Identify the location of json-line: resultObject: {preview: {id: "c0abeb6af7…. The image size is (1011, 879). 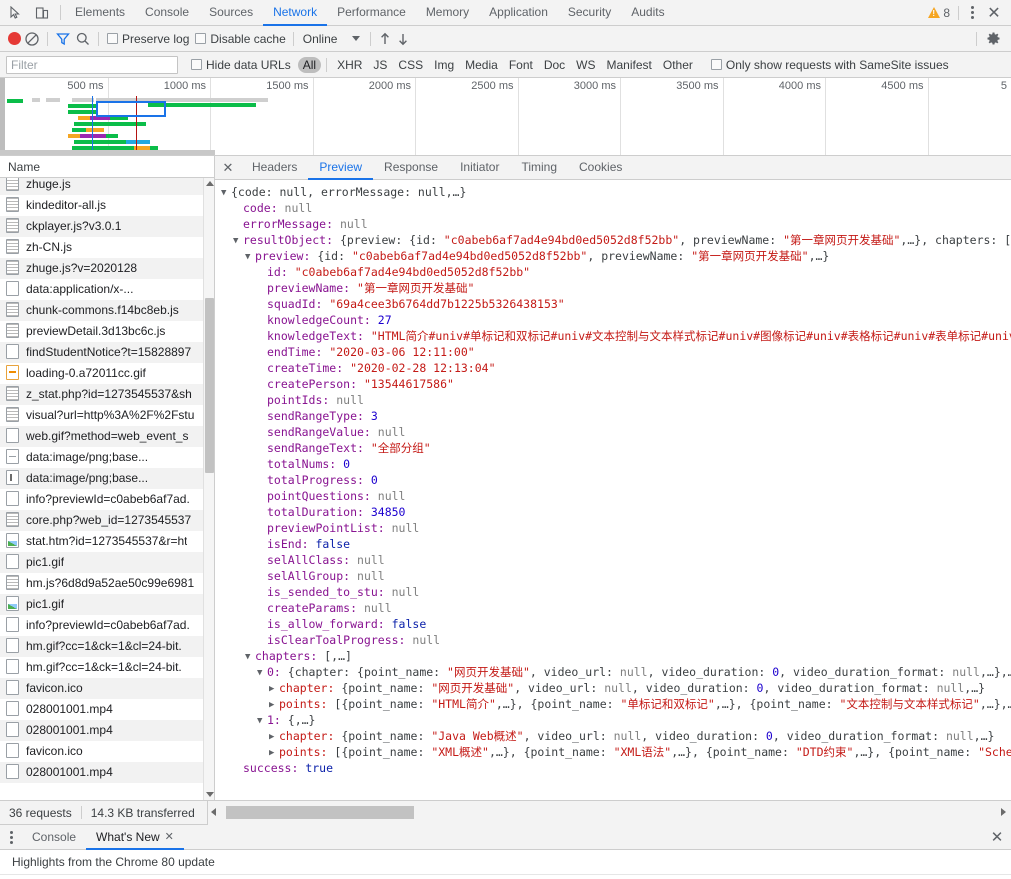
(613, 240).